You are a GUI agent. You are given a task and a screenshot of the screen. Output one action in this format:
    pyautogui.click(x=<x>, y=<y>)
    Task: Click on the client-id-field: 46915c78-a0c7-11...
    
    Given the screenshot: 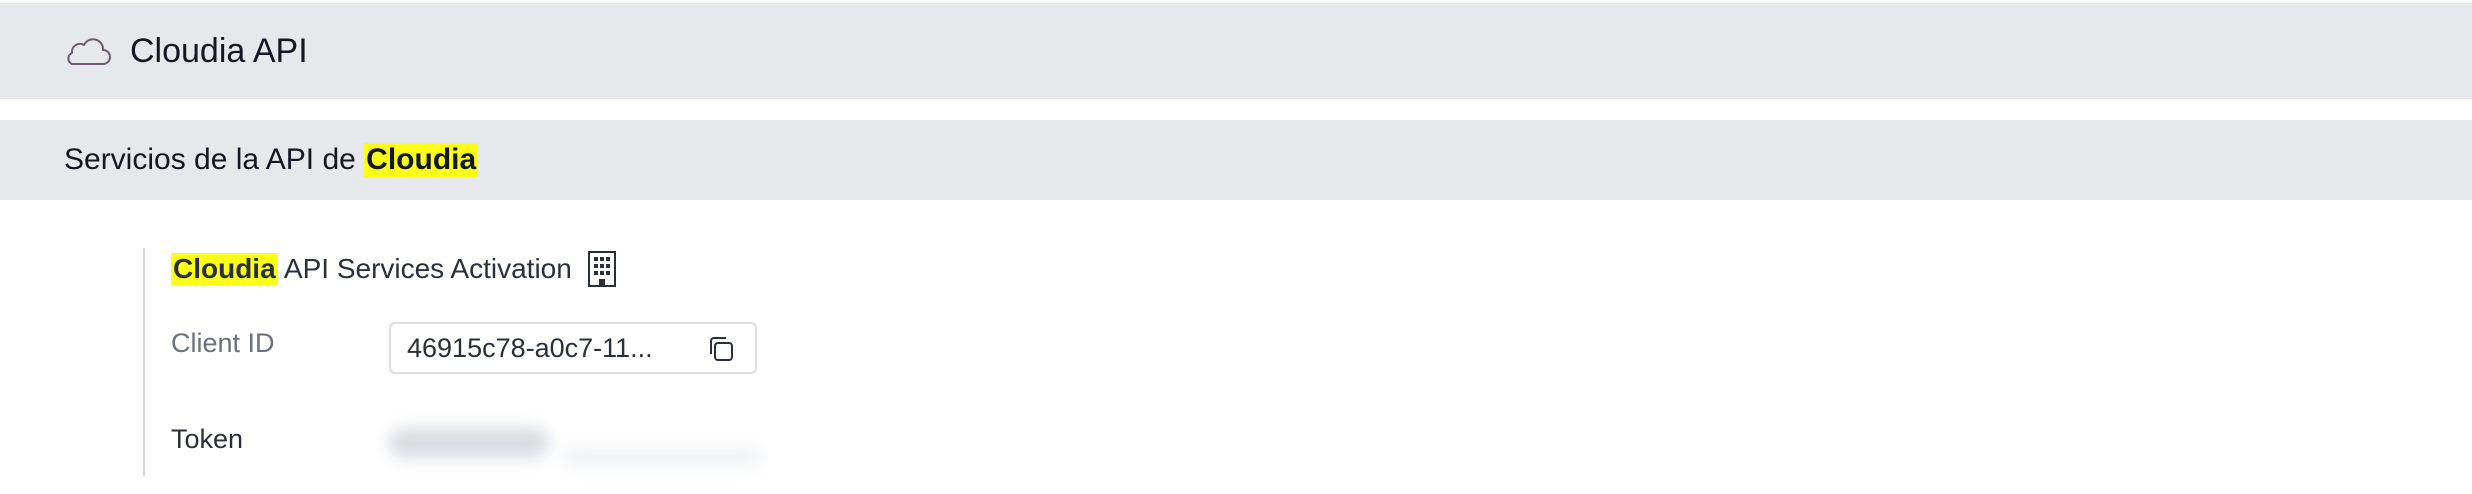 What is the action you would take?
    pyautogui.click(x=573, y=348)
    